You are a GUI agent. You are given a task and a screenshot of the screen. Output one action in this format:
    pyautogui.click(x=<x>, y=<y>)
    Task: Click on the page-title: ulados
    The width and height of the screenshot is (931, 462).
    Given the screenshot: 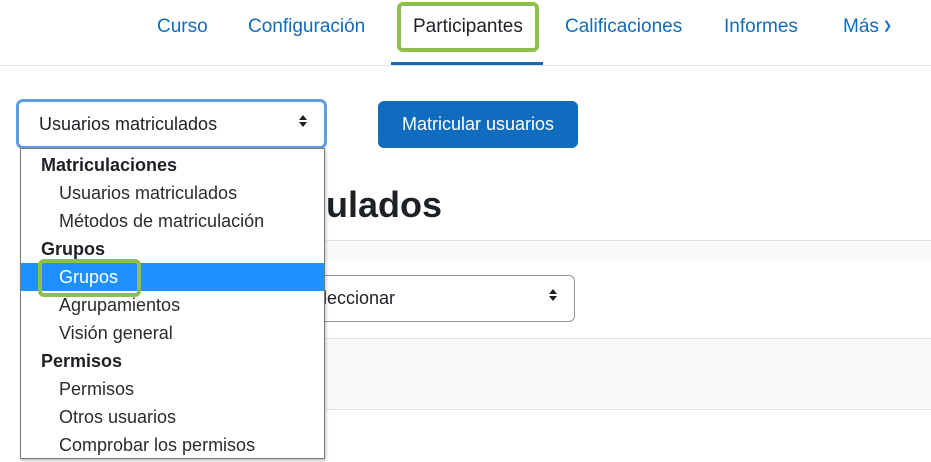 What is the action you would take?
    pyautogui.click(x=384, y=204)
    